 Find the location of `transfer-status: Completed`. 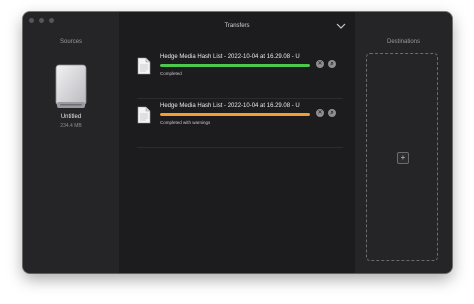

transfer-status: Completed is located at coordinates (171, 73).